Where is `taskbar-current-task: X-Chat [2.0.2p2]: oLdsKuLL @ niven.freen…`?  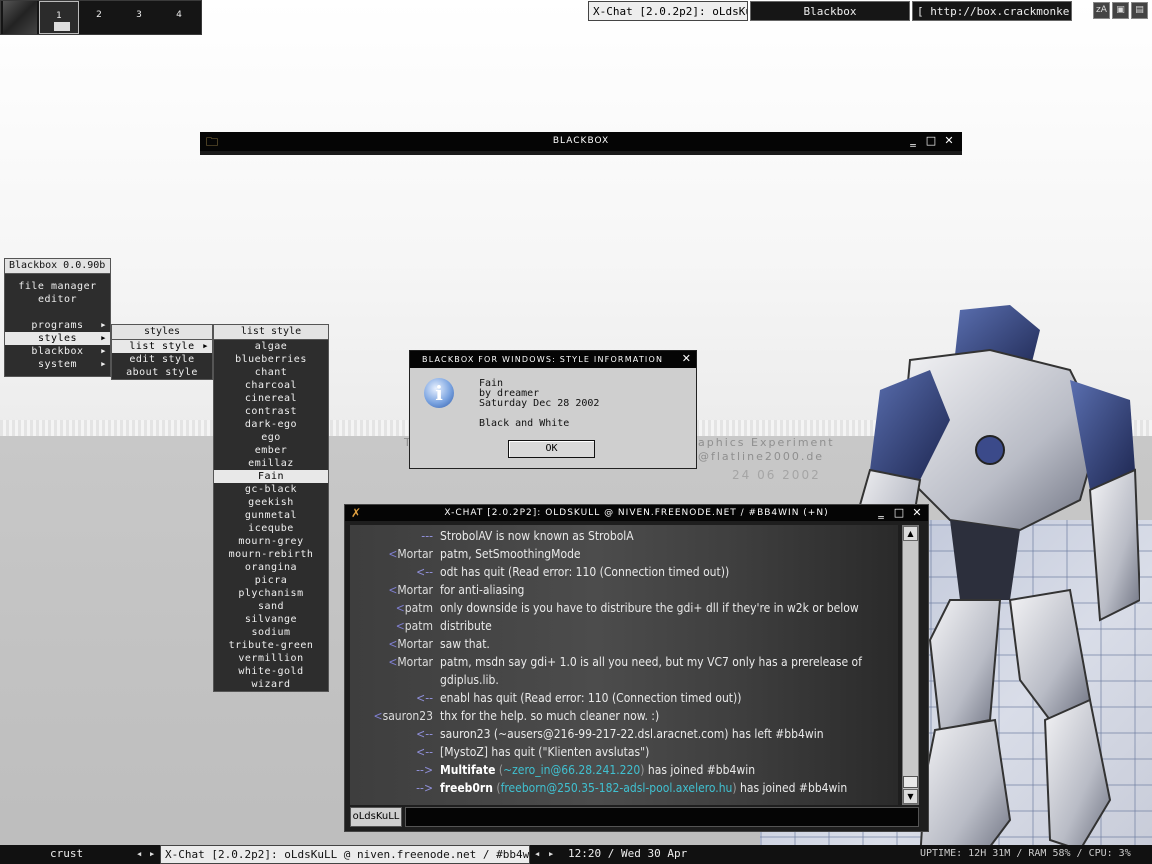 taskbar-current-task: X-Chat [2.0.2p2]: oLdsKuLL @ niven.freen… is located at coordinates (345, 854).